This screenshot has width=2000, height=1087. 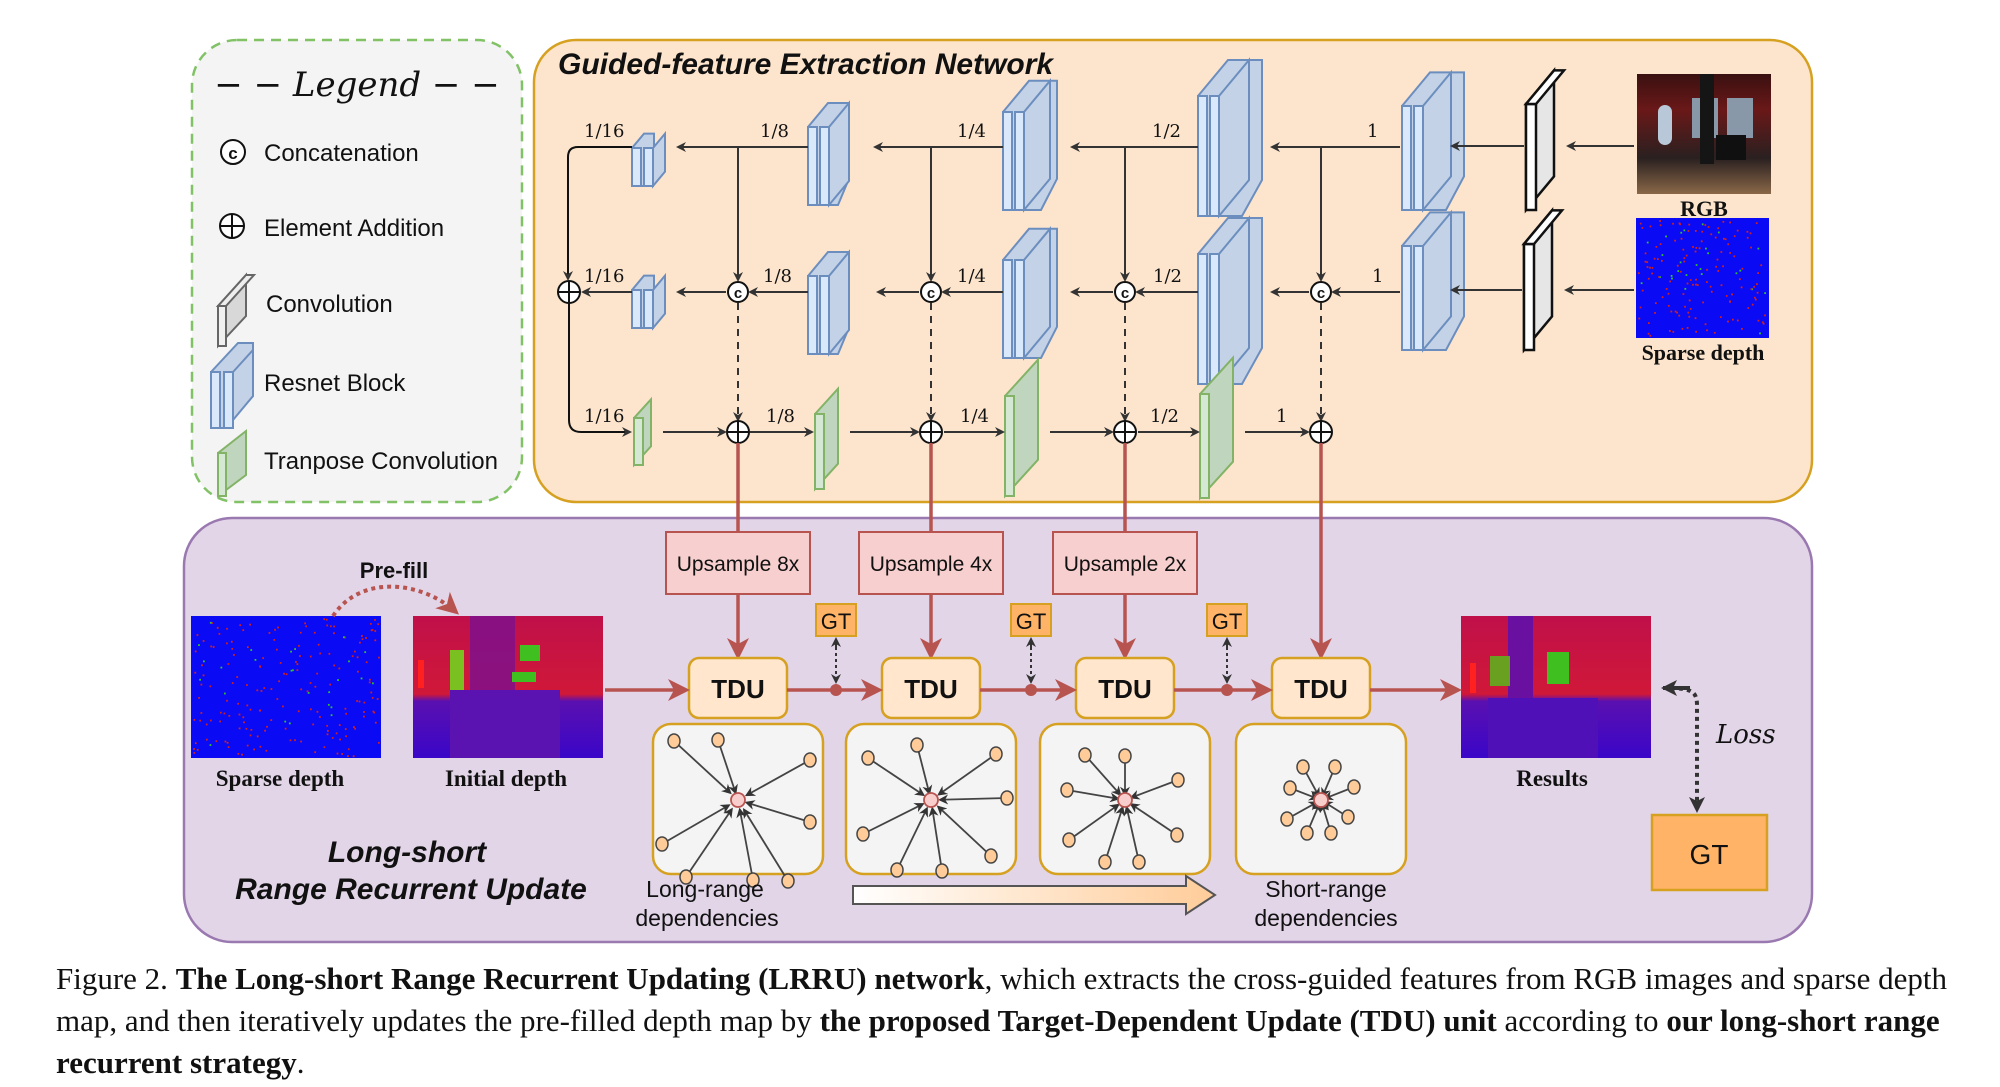 What do you see at coordinates (836, 621) in the screenshot?
I see `gt-label-intermediate: GT` at bounding box center [836, 621].